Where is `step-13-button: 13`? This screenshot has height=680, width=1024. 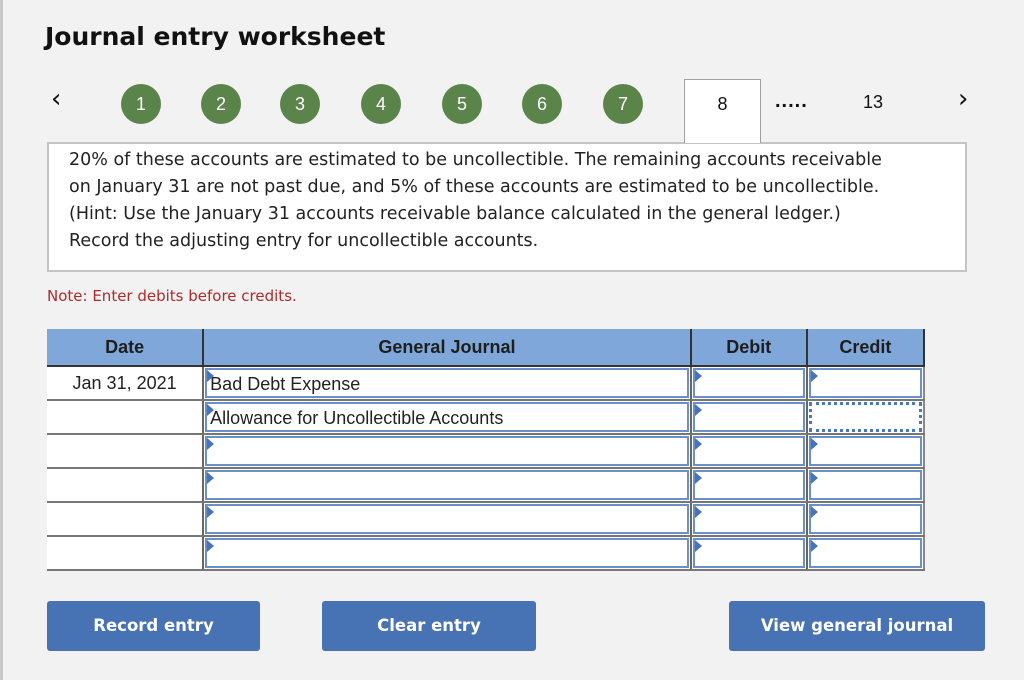 step-13-button: 13 is located at coordinates (873, 102).